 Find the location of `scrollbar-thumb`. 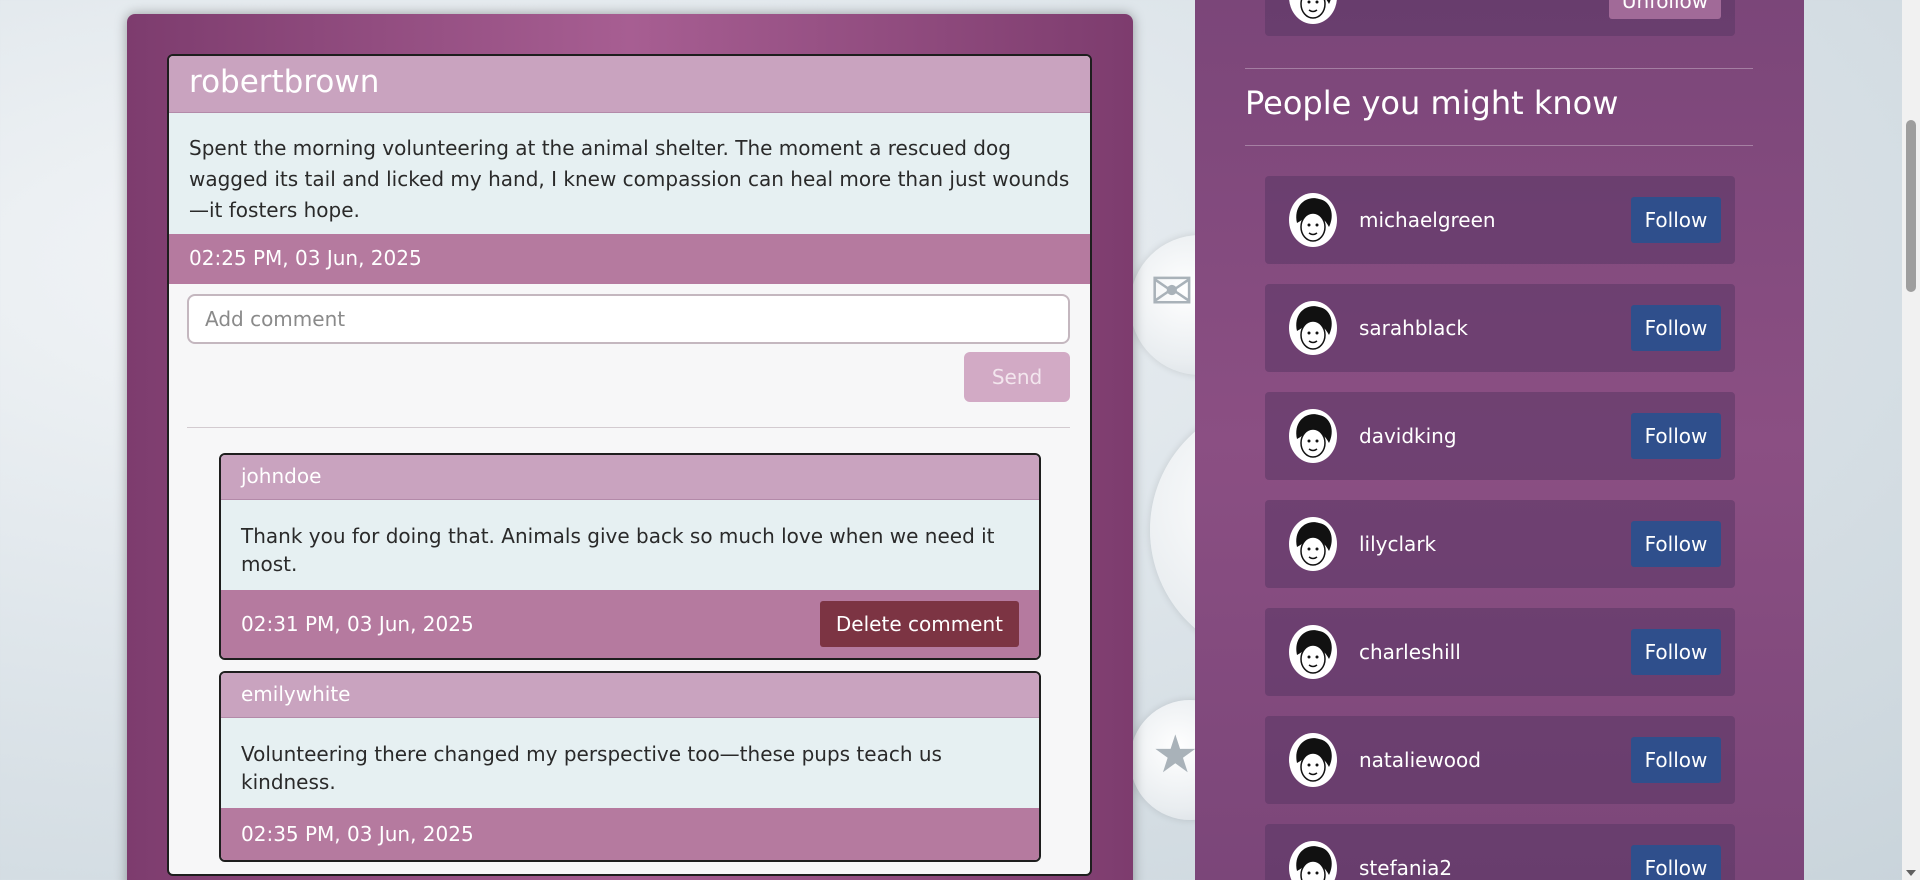

scrollbar-thumb is located at coordinates (1911, 206).